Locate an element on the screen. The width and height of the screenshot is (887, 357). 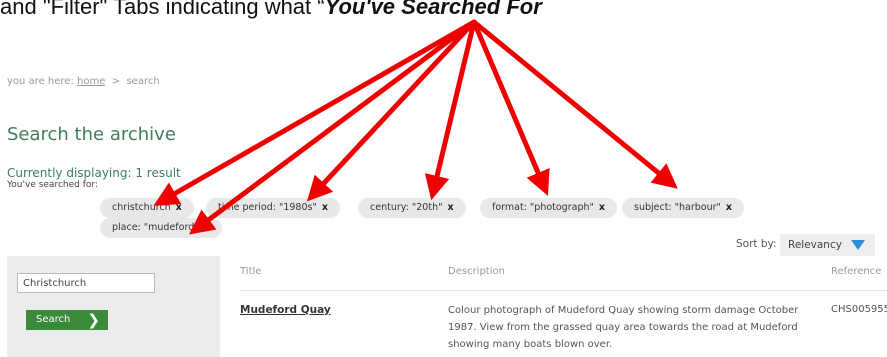
arrow-to-subject is located at coordinates (574, 104).